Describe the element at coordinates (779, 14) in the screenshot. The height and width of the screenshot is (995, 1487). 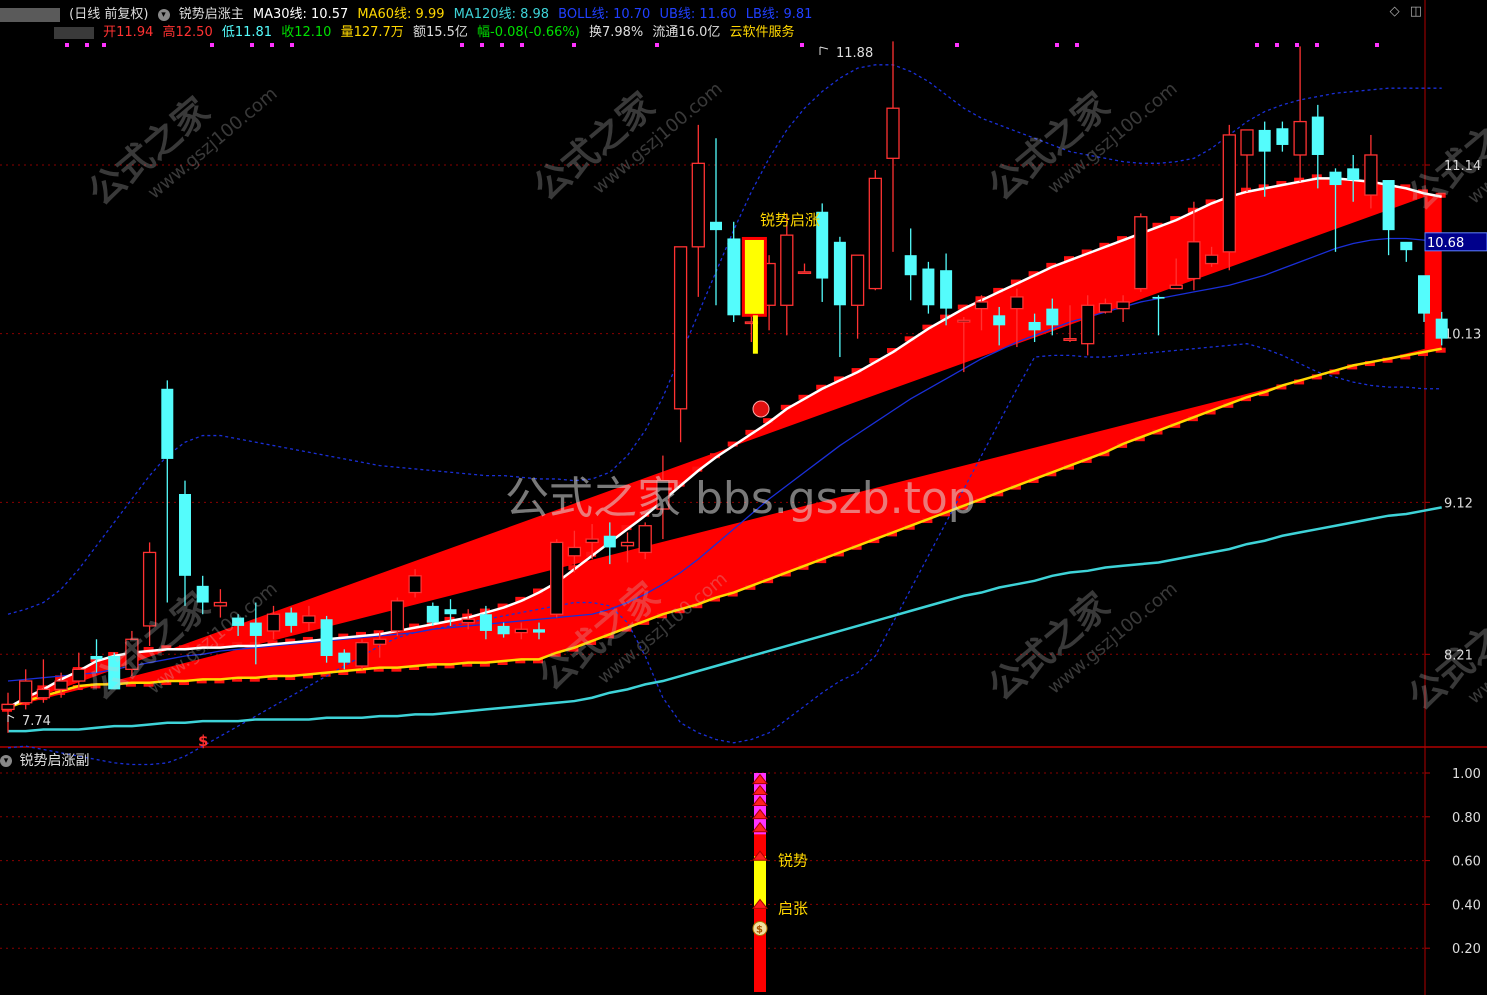
I see `lb-value: LB线: 9.81` at that location.